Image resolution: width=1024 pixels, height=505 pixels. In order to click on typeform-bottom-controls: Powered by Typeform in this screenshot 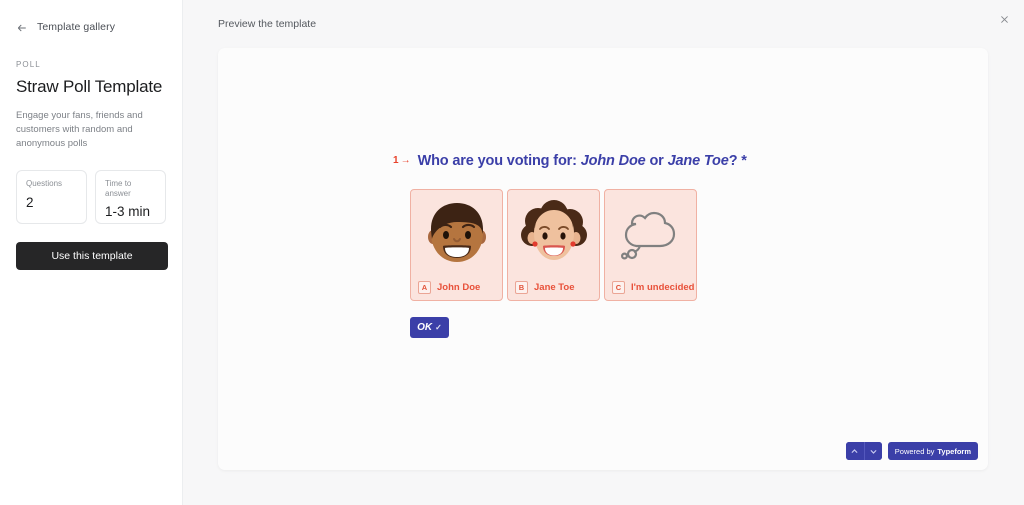, I will do `click(911, 451)`.